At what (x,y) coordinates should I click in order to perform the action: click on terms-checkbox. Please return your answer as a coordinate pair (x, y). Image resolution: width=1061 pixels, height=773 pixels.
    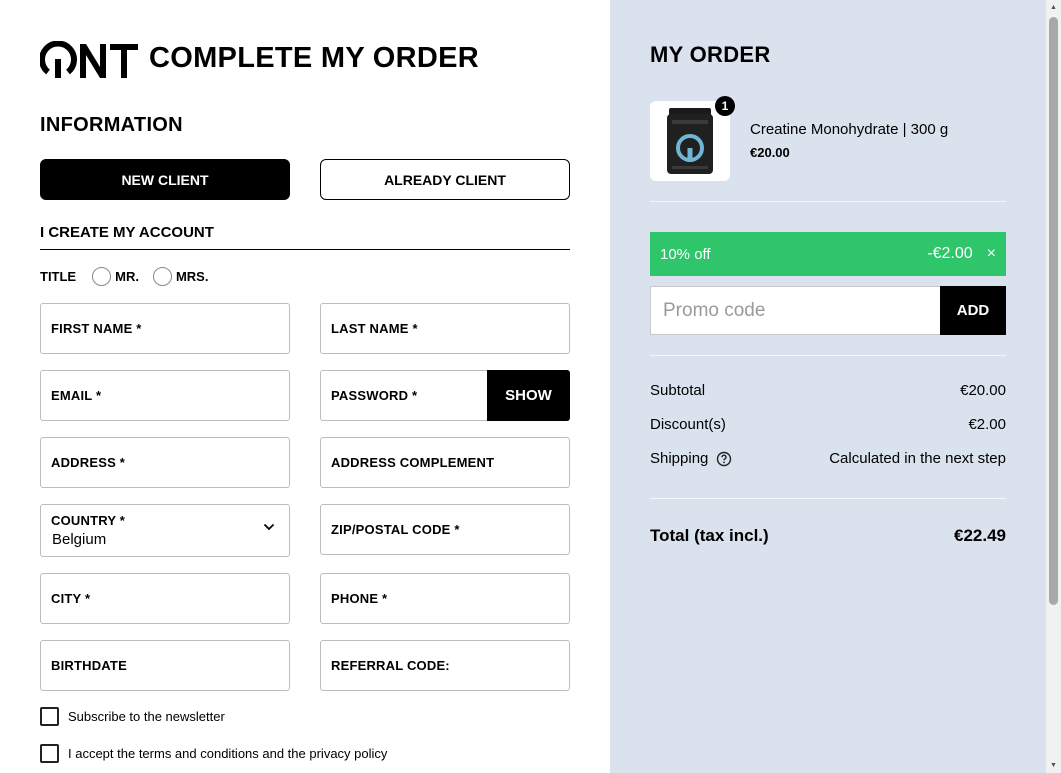
    Looking at the image, I should click on (49, 753).